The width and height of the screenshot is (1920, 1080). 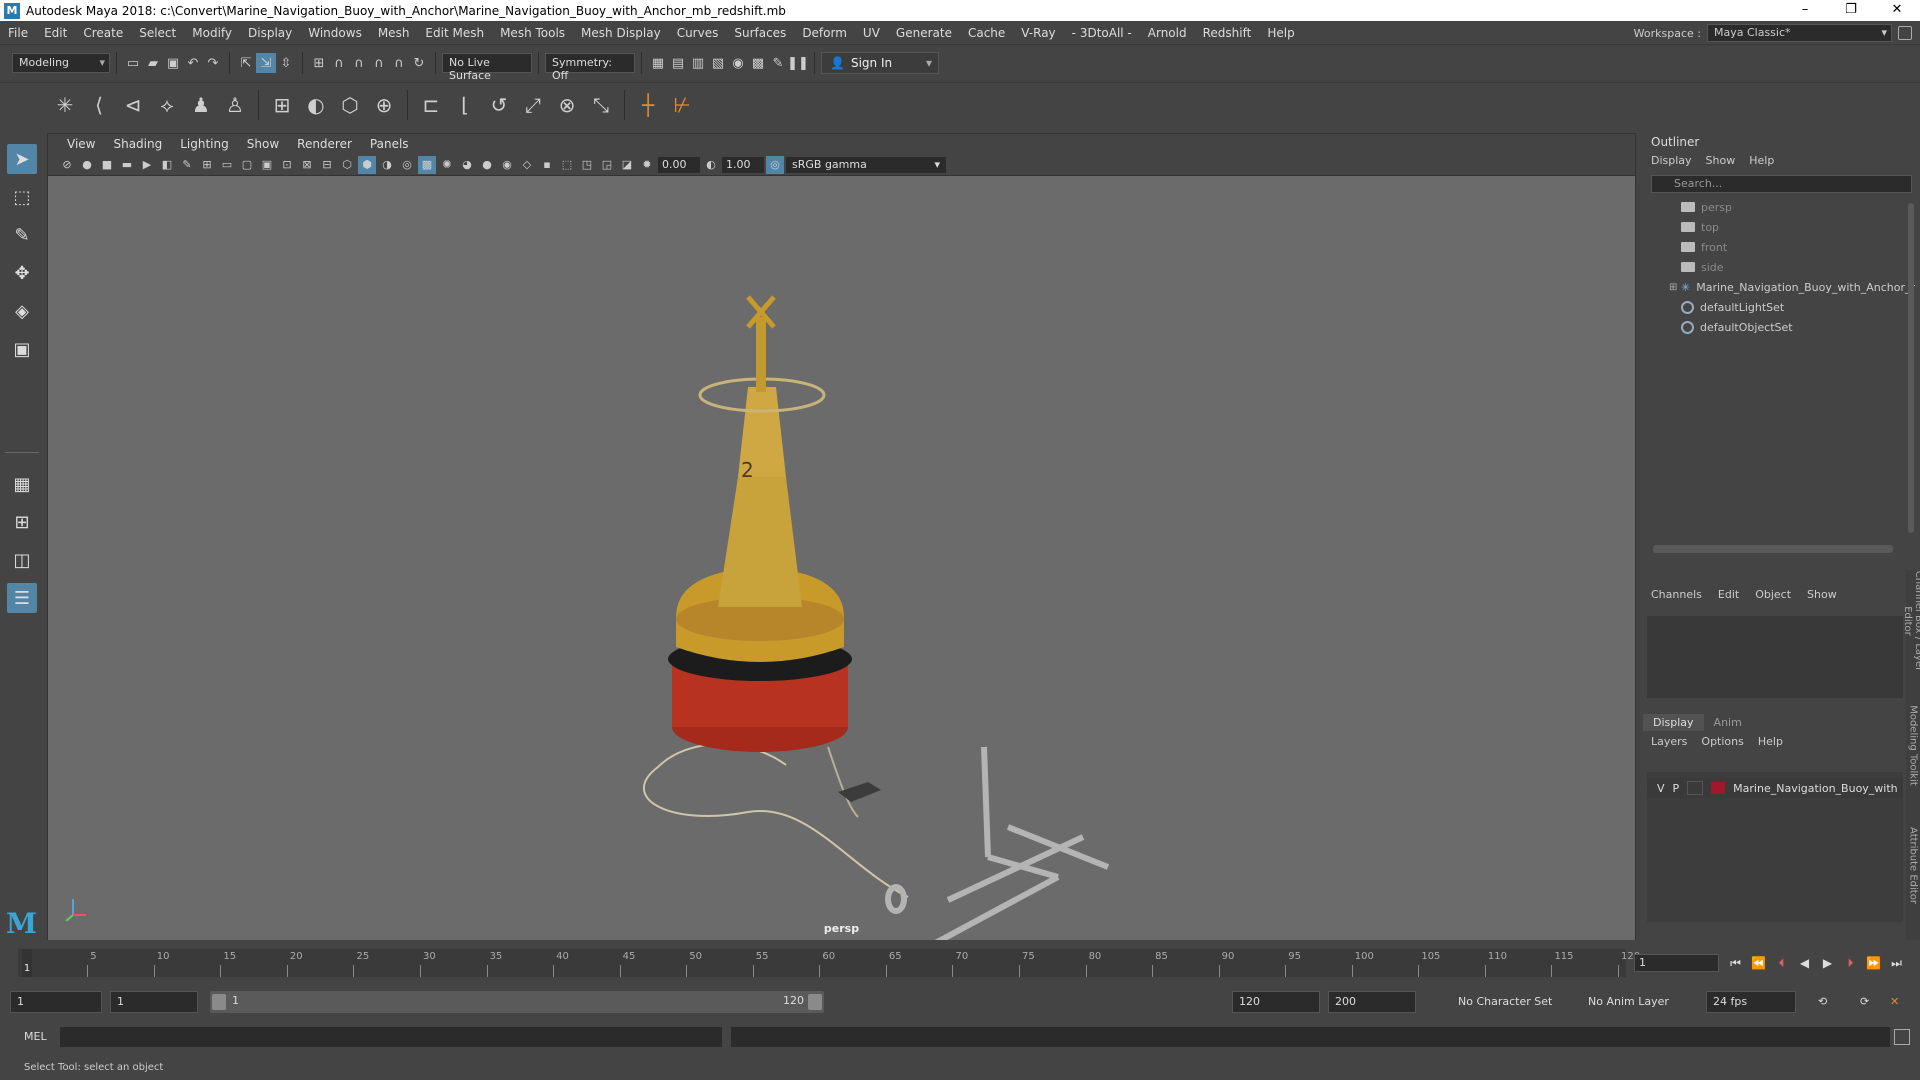 What do you see at coordinates (487, 67) in the screenshot?
I see `live-surface-field: No Live Surface` at bounding box center [487, 67].